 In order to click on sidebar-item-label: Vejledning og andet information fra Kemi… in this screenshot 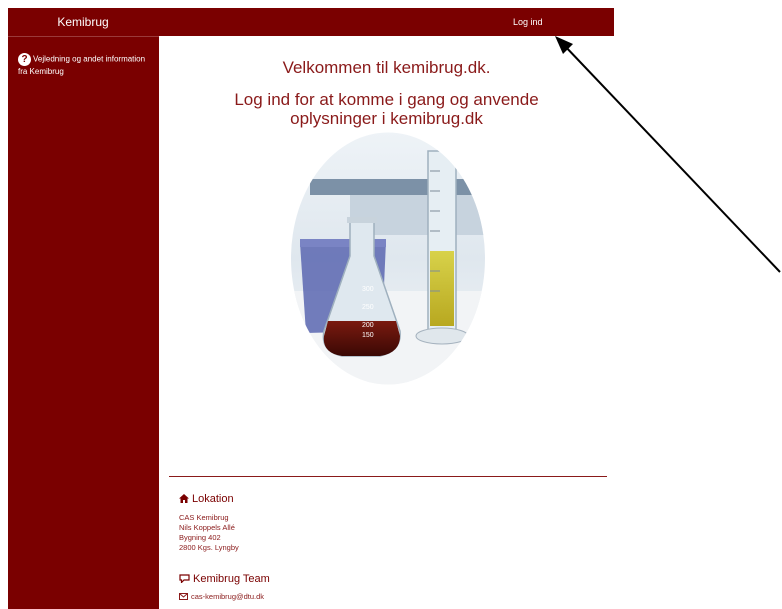, I will do `click(82, 65)`.